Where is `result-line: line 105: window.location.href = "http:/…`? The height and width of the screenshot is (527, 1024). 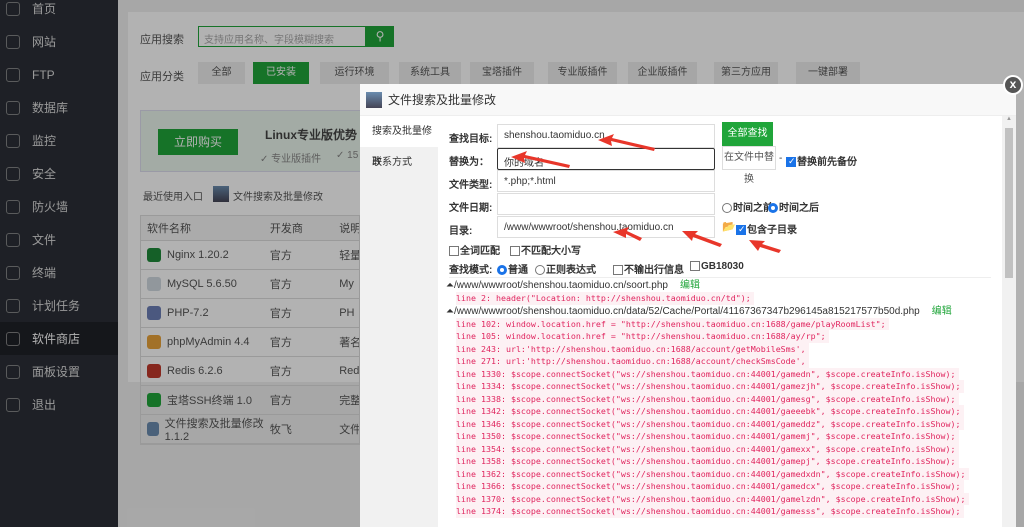
result-line: line 105: window.location.href = "http:/… is located at coordinates (642, 336).